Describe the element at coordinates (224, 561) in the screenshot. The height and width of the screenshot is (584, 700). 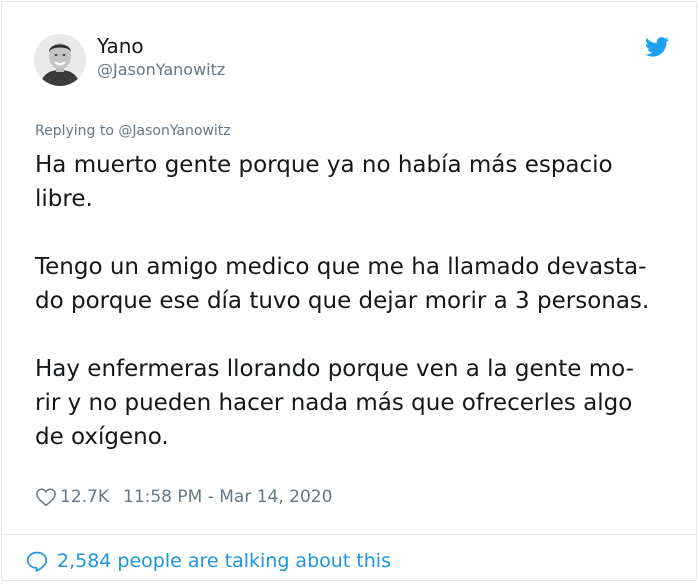
I see `conversation-count-label: 2,584 people are talking about this` at that location.